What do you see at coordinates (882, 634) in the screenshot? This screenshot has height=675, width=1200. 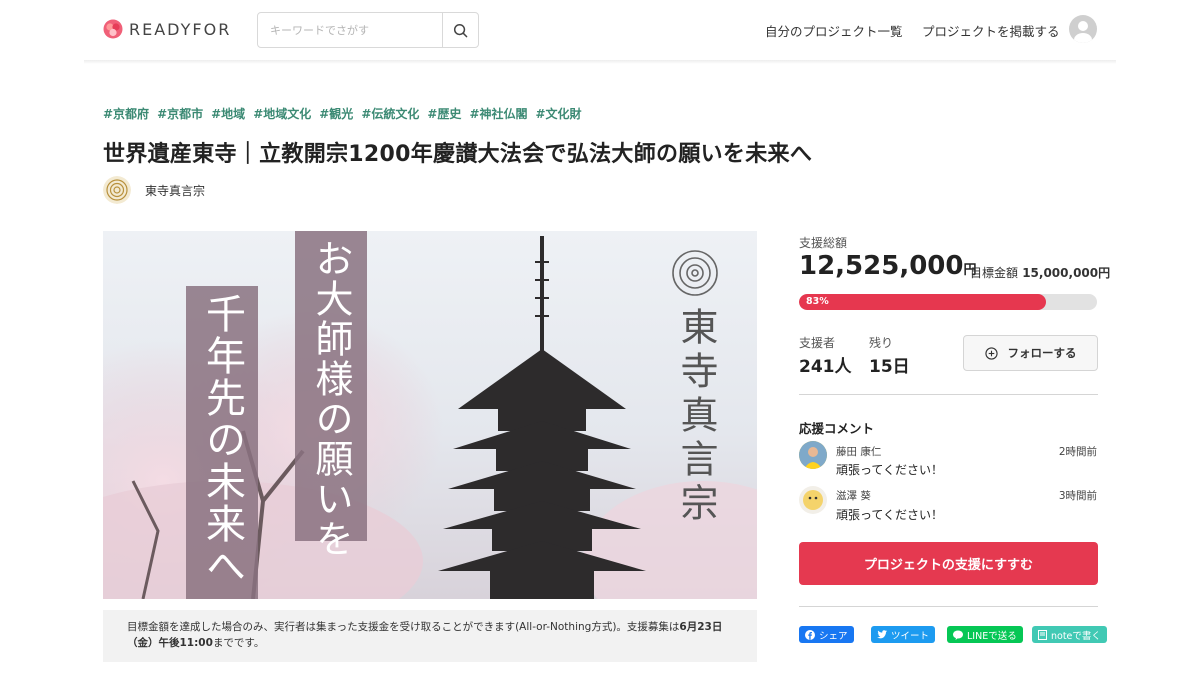 I see `twitter-icon` at bounding box center [882, 634].